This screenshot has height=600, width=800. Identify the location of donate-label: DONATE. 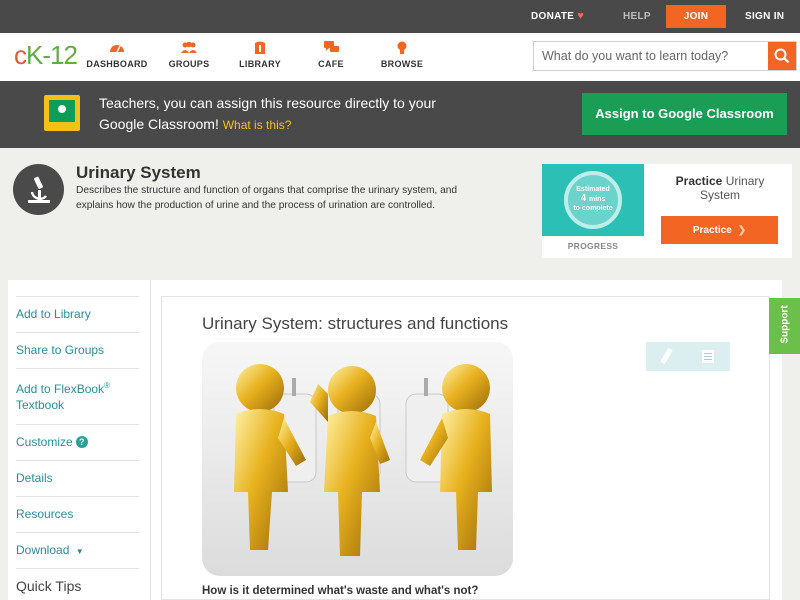
(553, 16).